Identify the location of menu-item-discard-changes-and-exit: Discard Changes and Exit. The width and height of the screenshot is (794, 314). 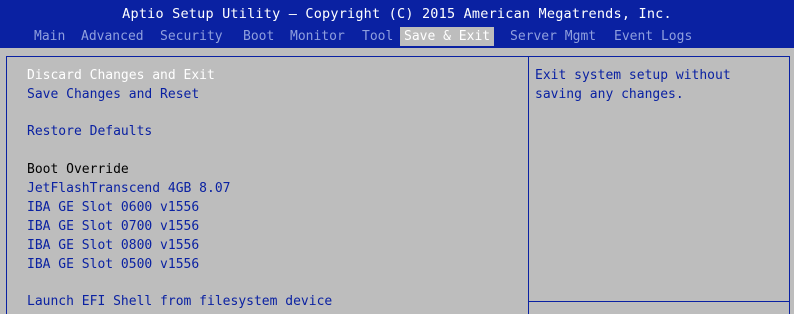
(121, 76).